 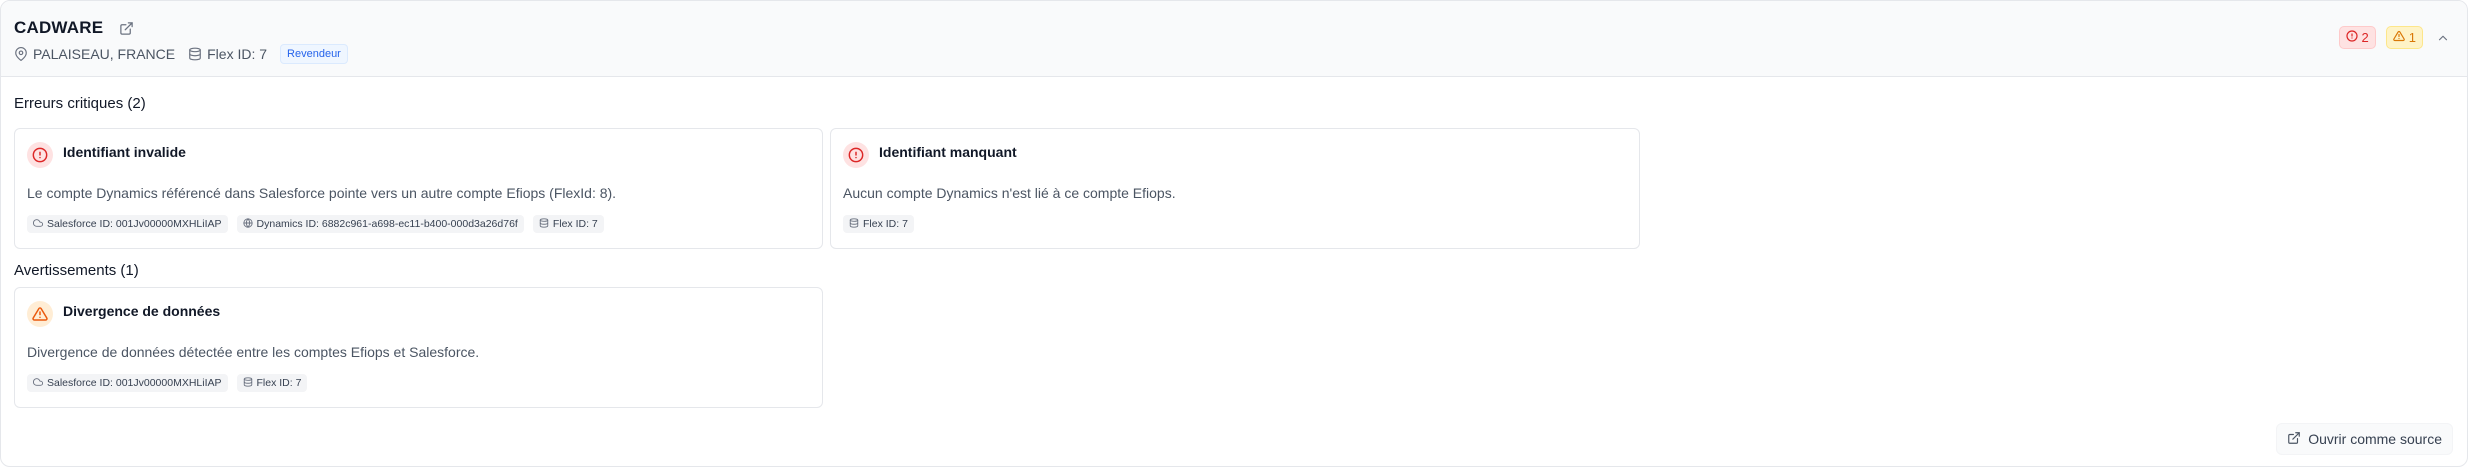 I want to click on flex-id-text: Flex ID: 7, so click(x=237, y=54).